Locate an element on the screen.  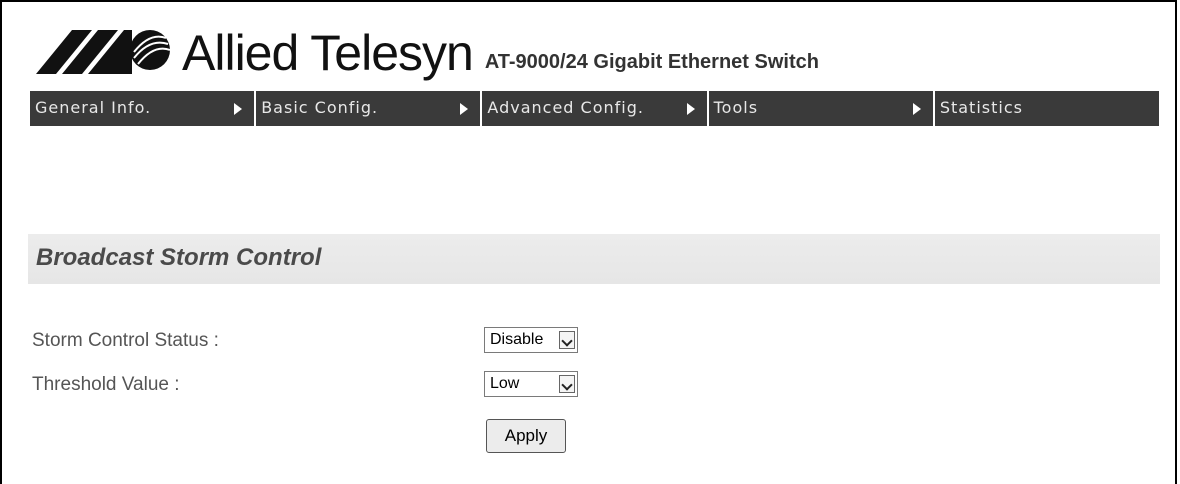
nav-item-general-info: General Info. is located at coordinates (143, 108).